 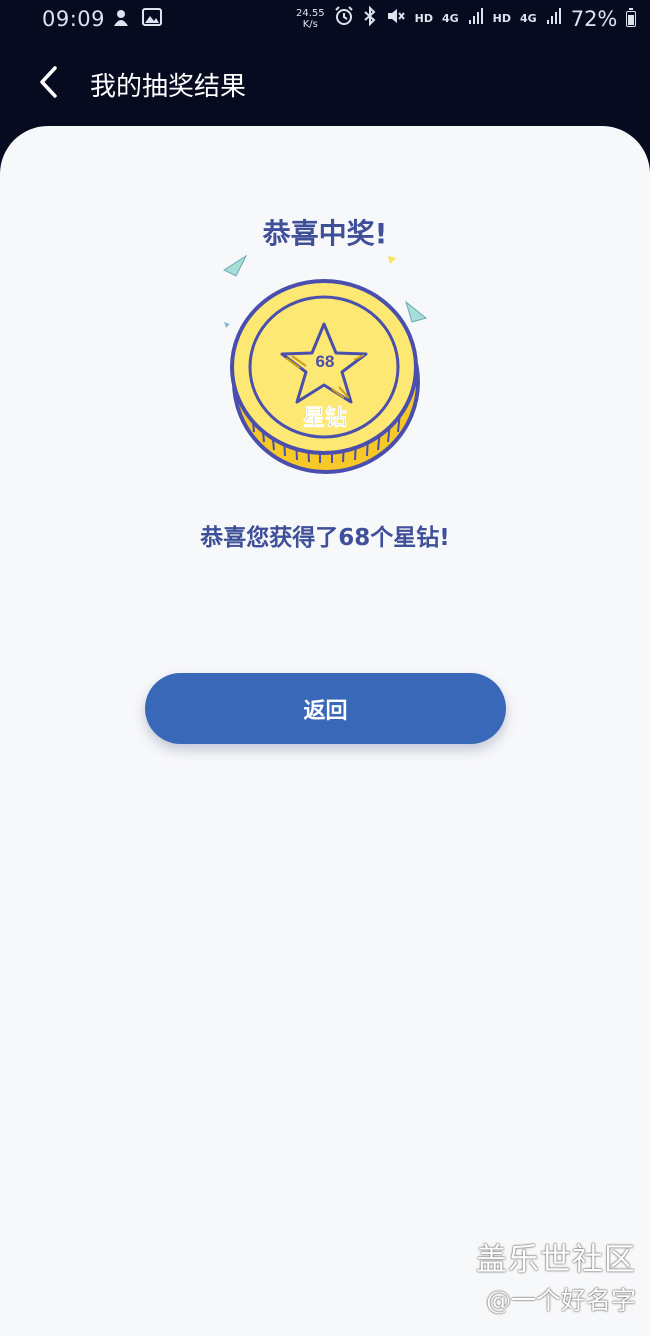 I want to click on back-button, so click(x=50, y=82).